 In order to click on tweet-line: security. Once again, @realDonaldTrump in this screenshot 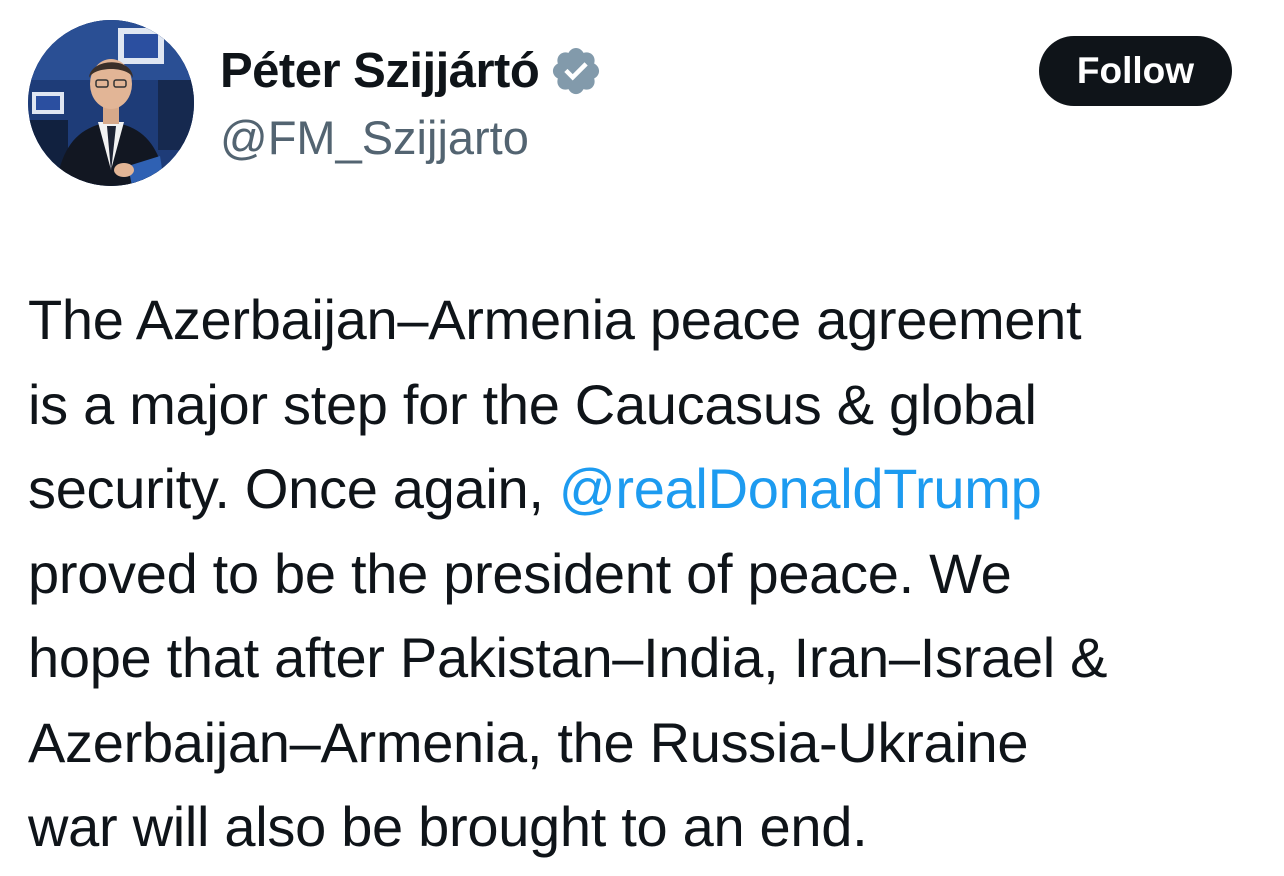, I will do `click(648, 489)`.